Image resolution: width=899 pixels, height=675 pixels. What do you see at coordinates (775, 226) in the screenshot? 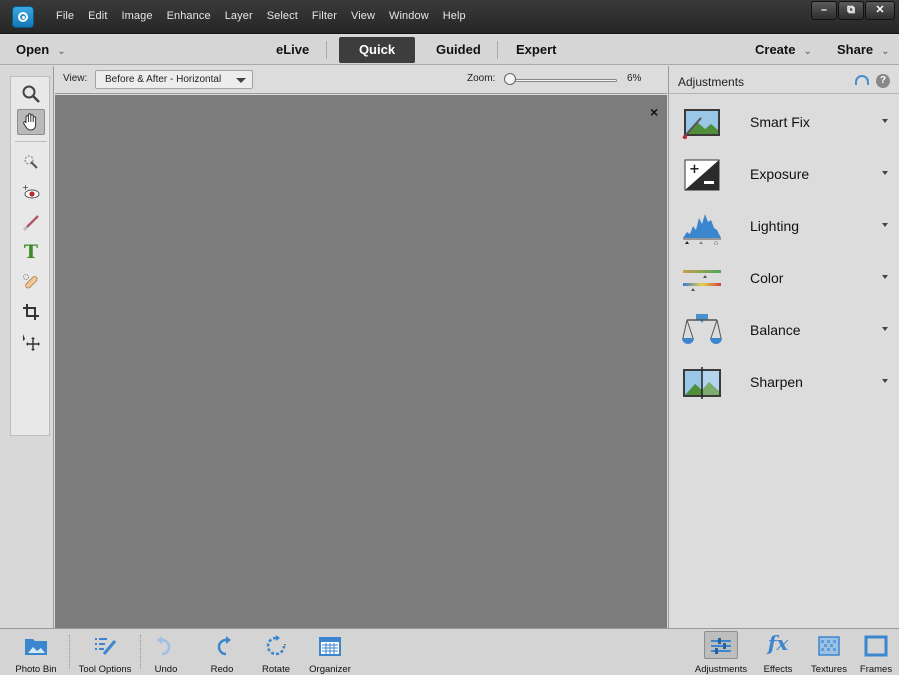
I see `adjustment-label: Lighting` at bounding box center [775, 226].